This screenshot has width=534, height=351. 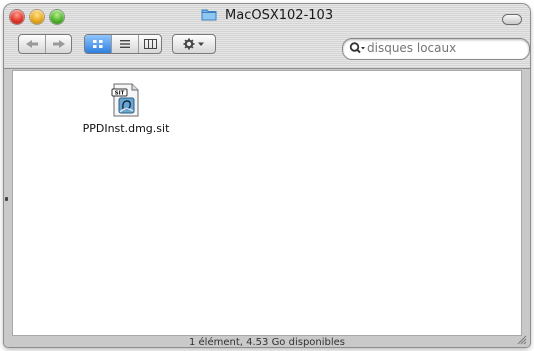 What do you see at coordinates (442, 48) in the screenshot?
I see `search-input` at bounding box center [442, 48].